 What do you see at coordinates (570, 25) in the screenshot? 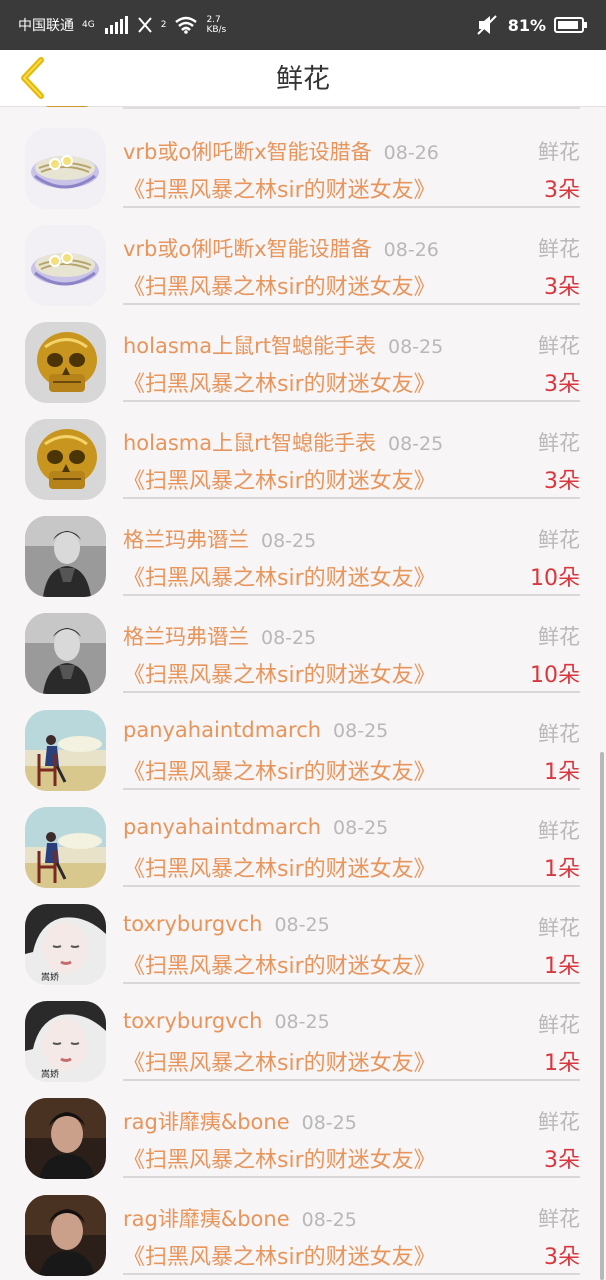
I see `battery-icon` at bounding box center [570, 25].